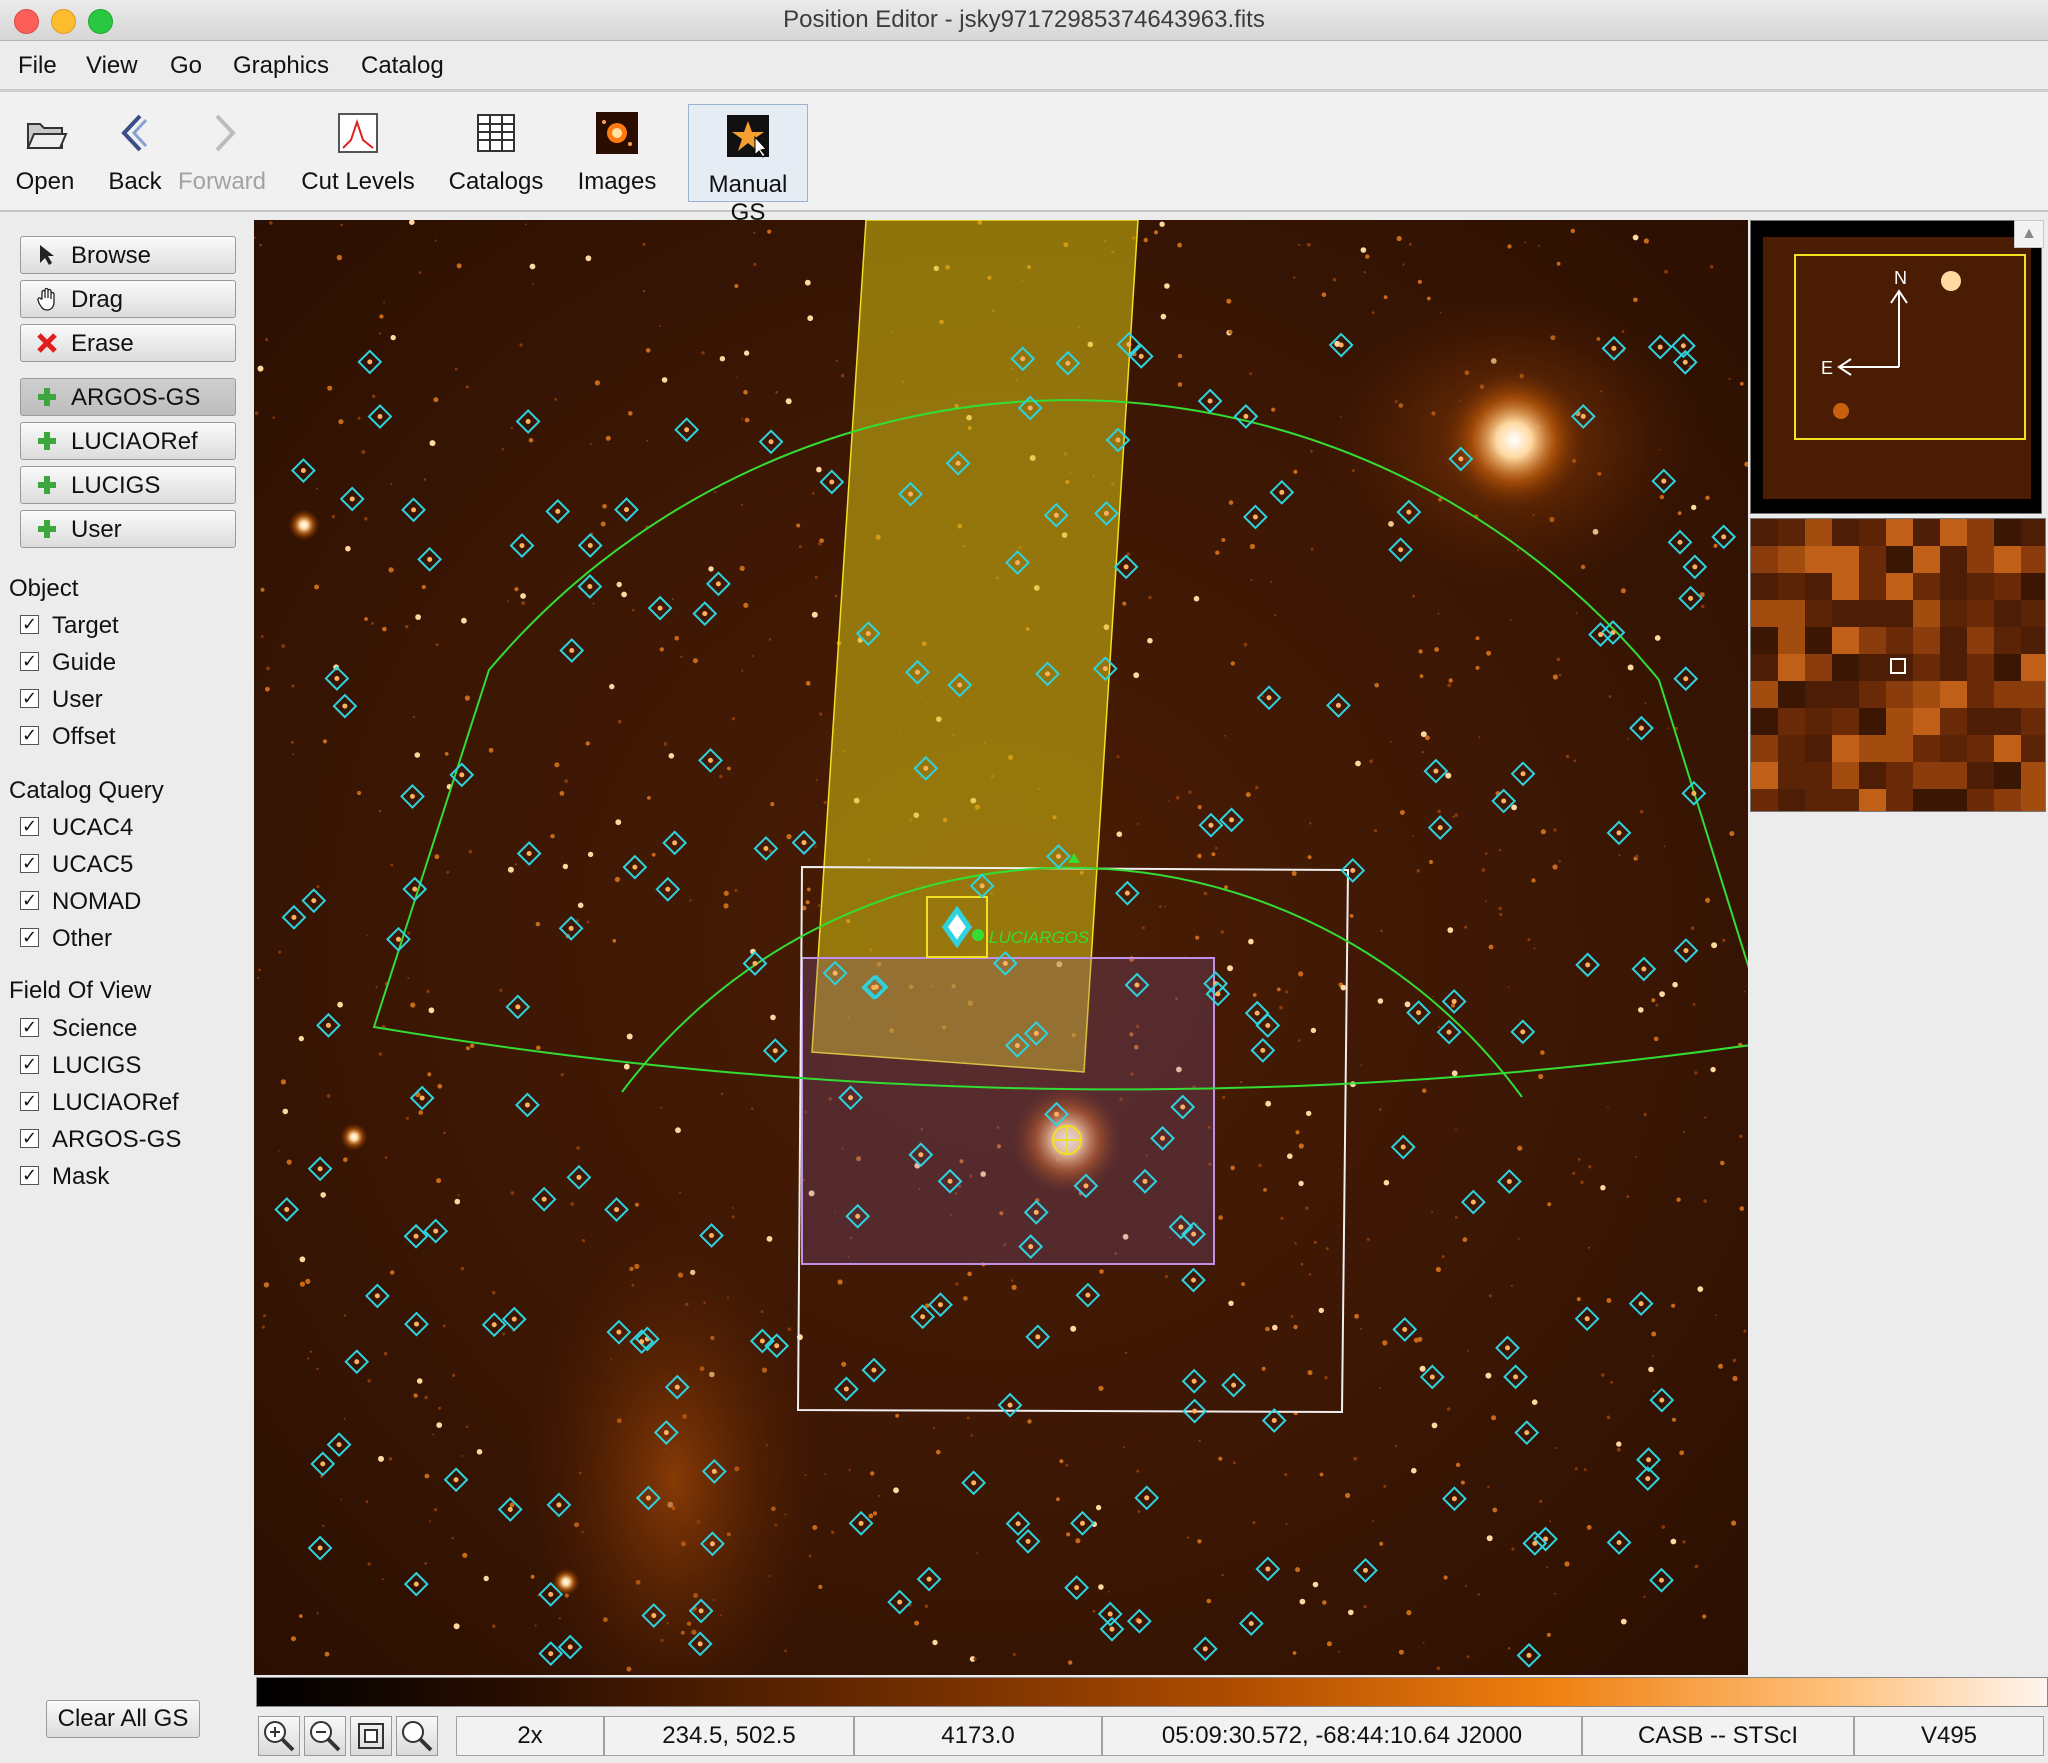 This screenshot has height=1763, width=2048. What do you see at coordinates (128, 397) in the screenshot?
I see `argos-gs-tool-button: ARGOS-GS` at bounding box center [128, 397].